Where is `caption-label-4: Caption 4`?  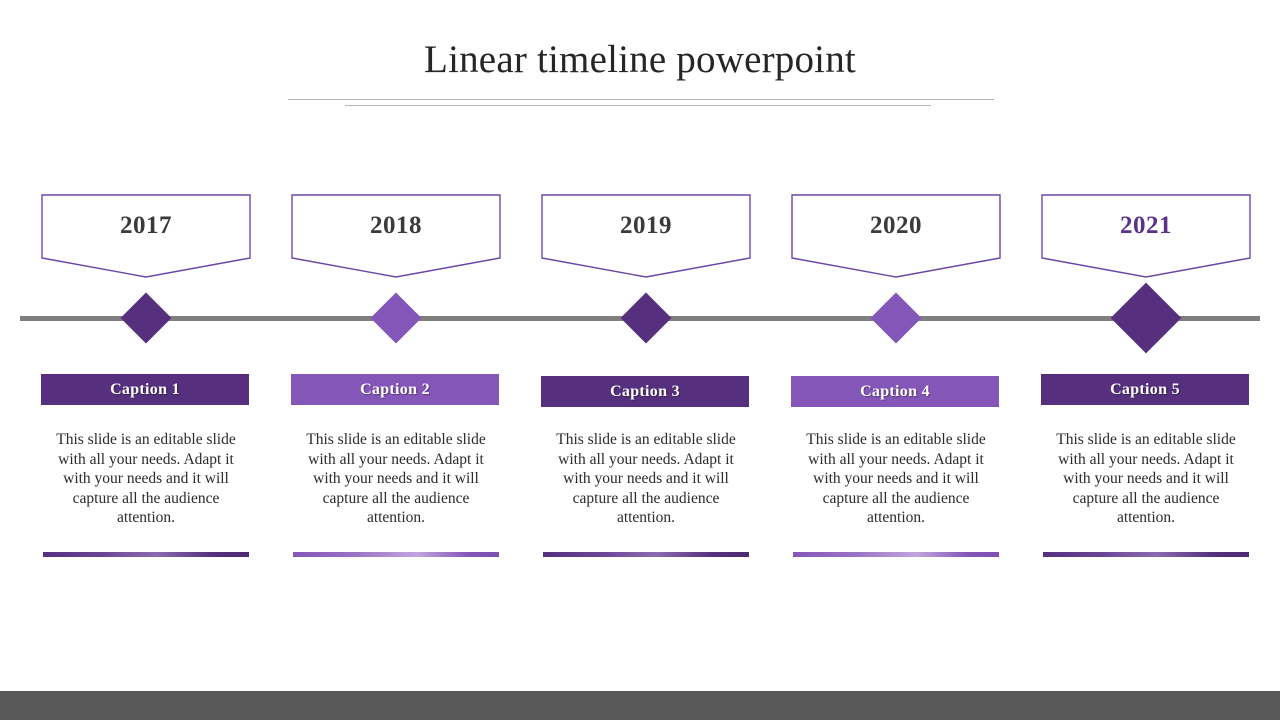
caption-label-4: Caption 4 is located at coordinates (895, 391).